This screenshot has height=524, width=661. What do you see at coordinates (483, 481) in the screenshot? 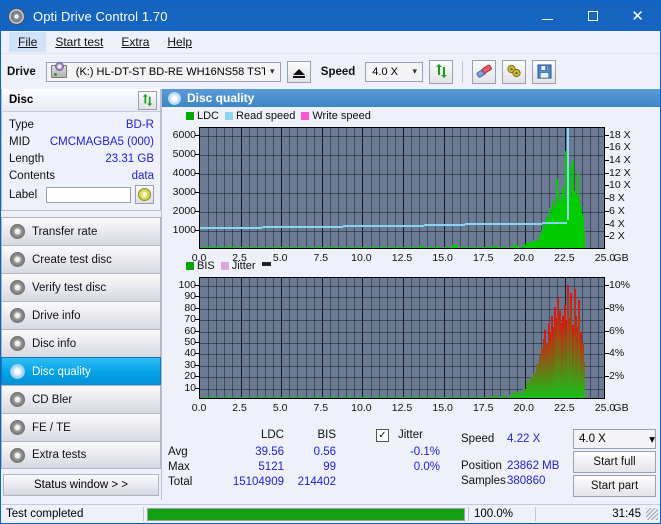
I see `samples-label: Samples` at bounding box center [483, 481].